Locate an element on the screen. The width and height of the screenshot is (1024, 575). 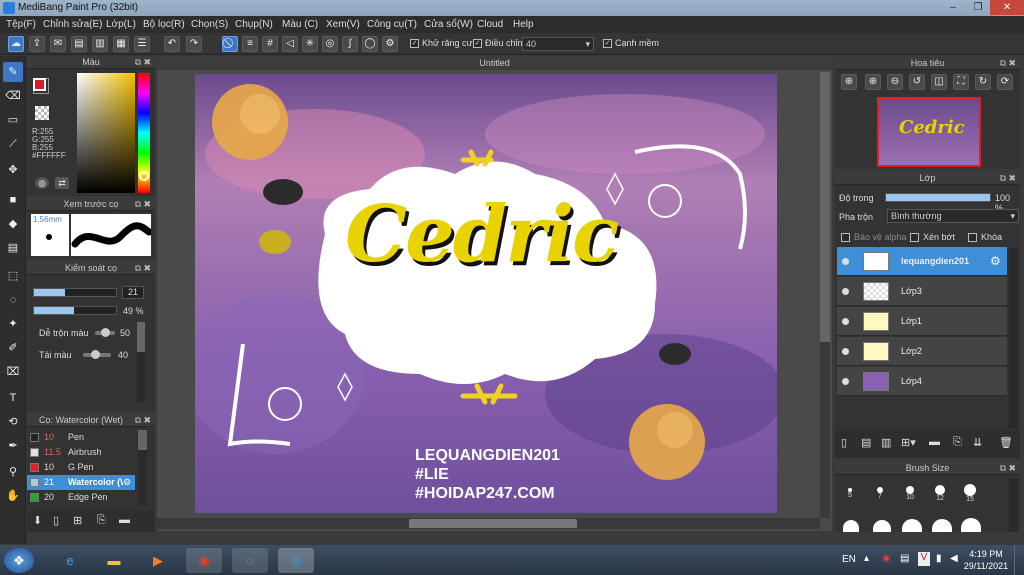
blend-knob is located at coordinates (105, 332).